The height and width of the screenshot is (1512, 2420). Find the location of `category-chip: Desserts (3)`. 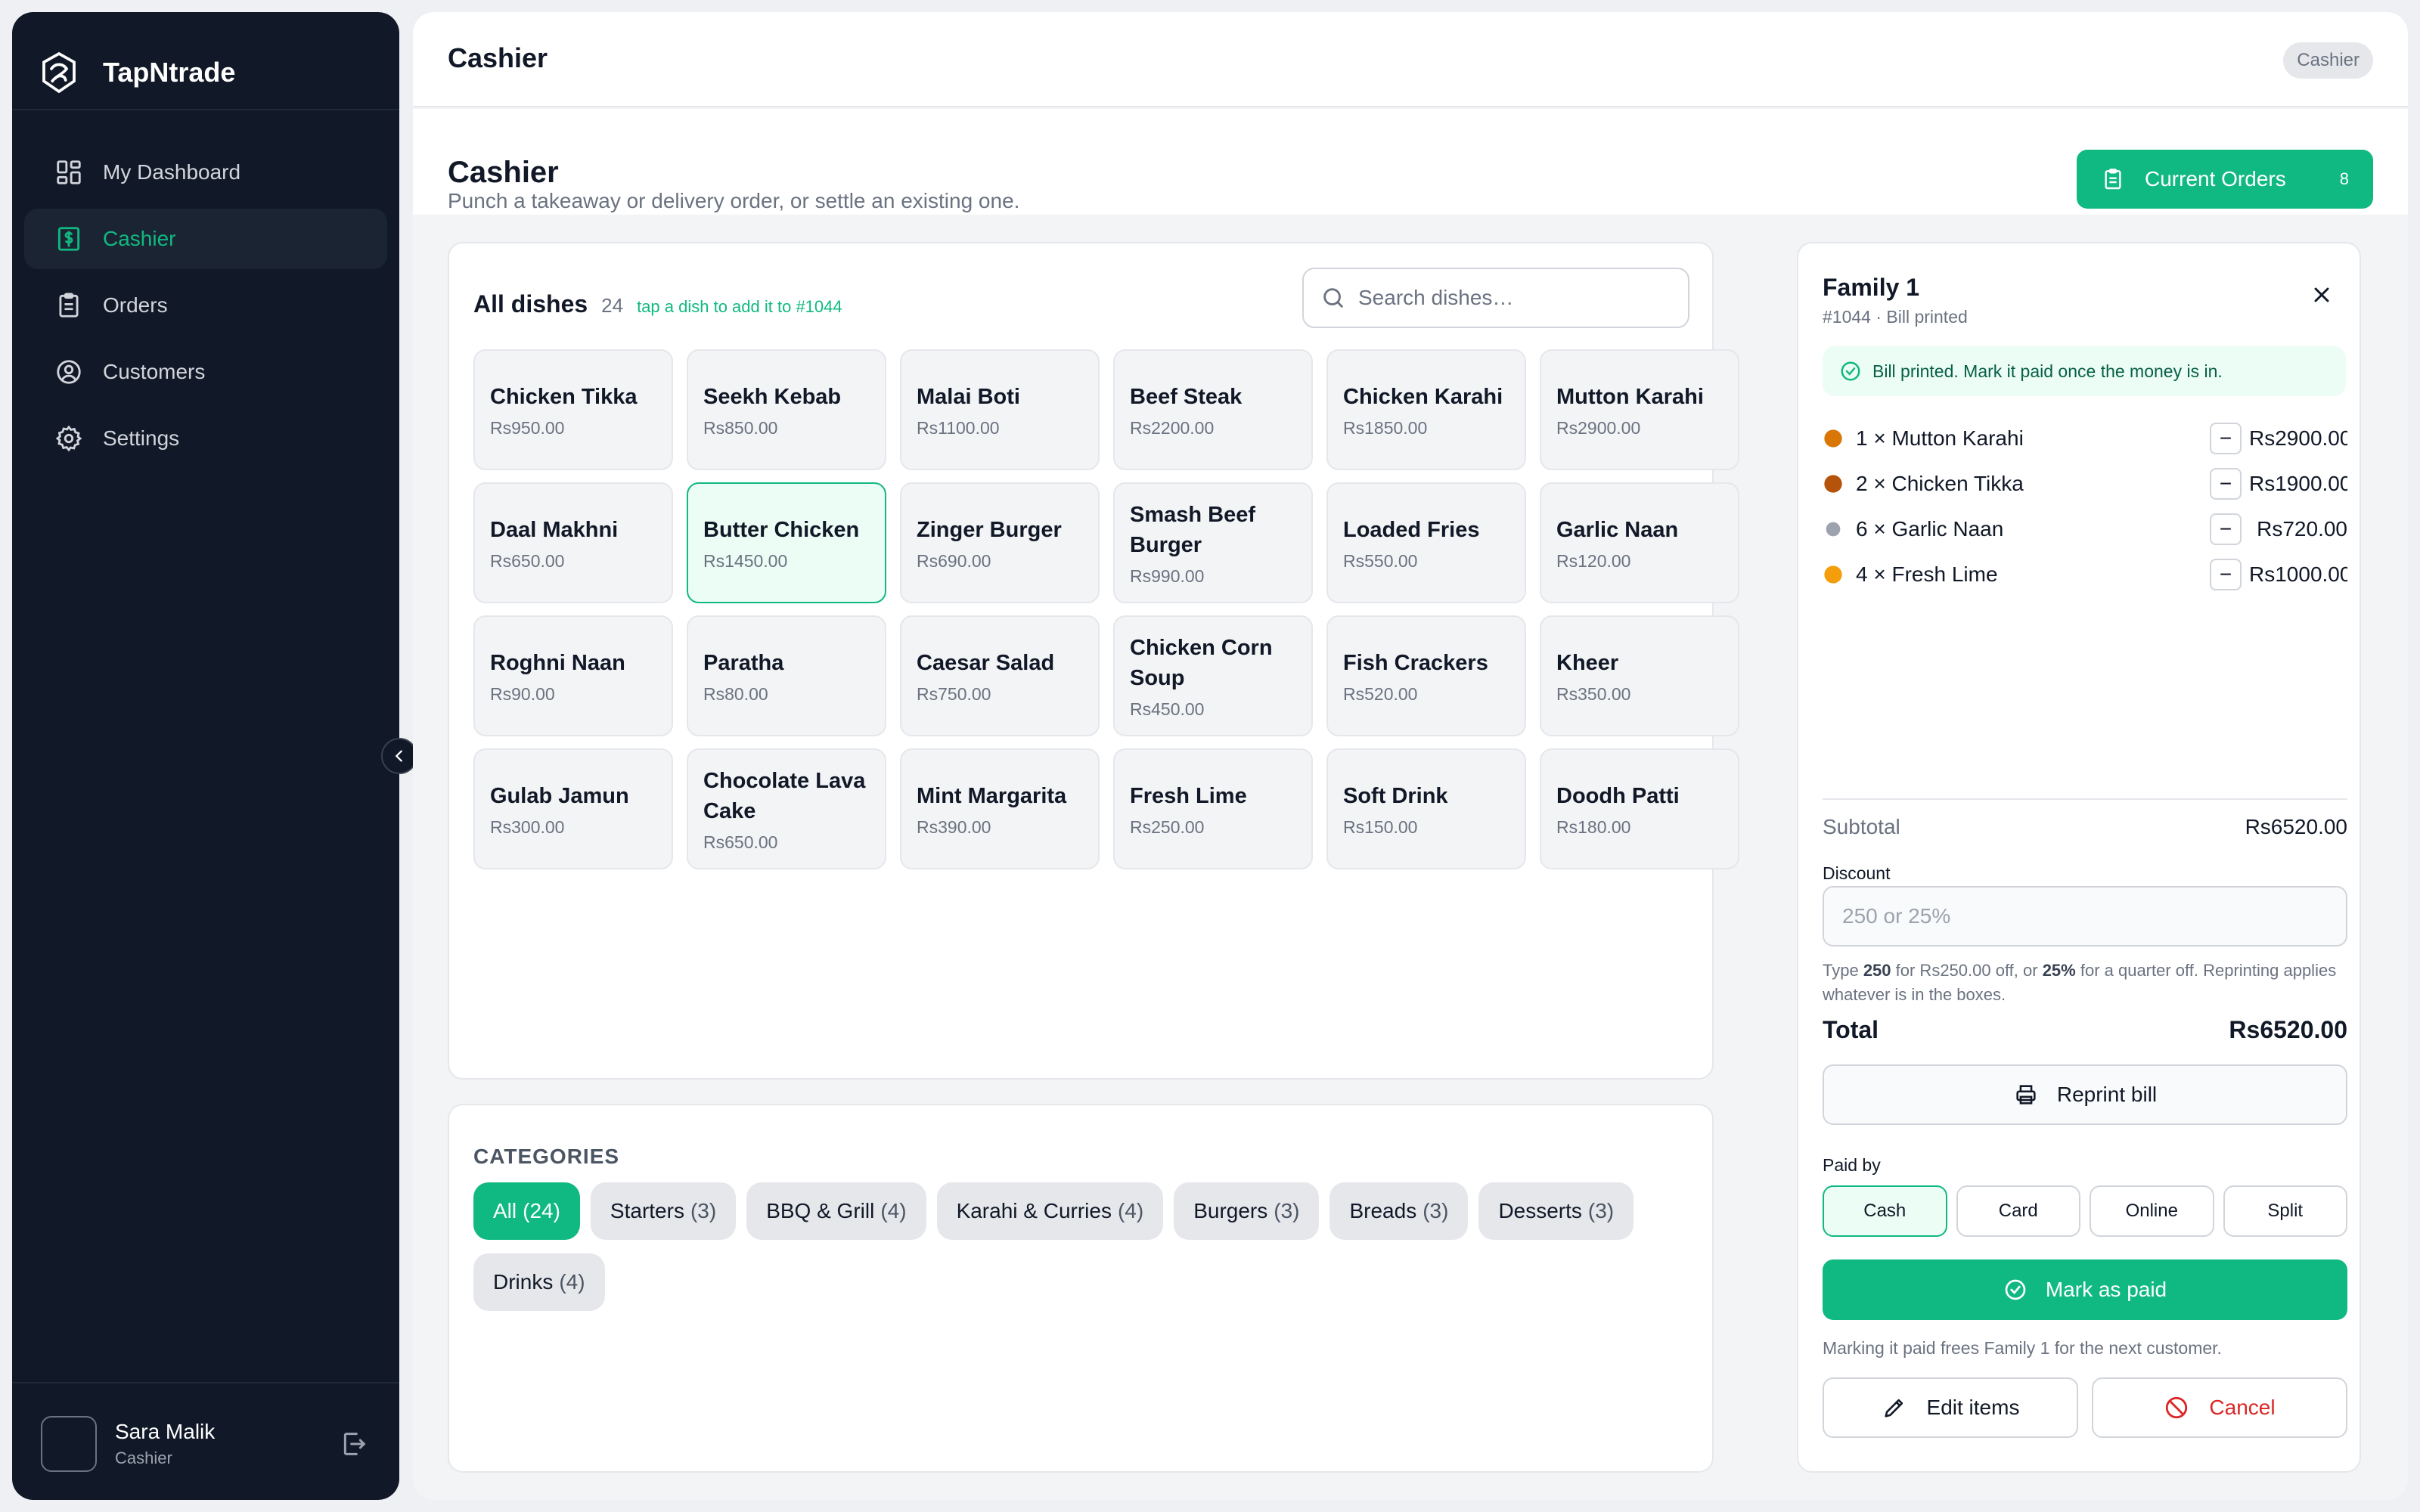

category-chip: Desserts (3) is located at coordinates (1556, 1211).